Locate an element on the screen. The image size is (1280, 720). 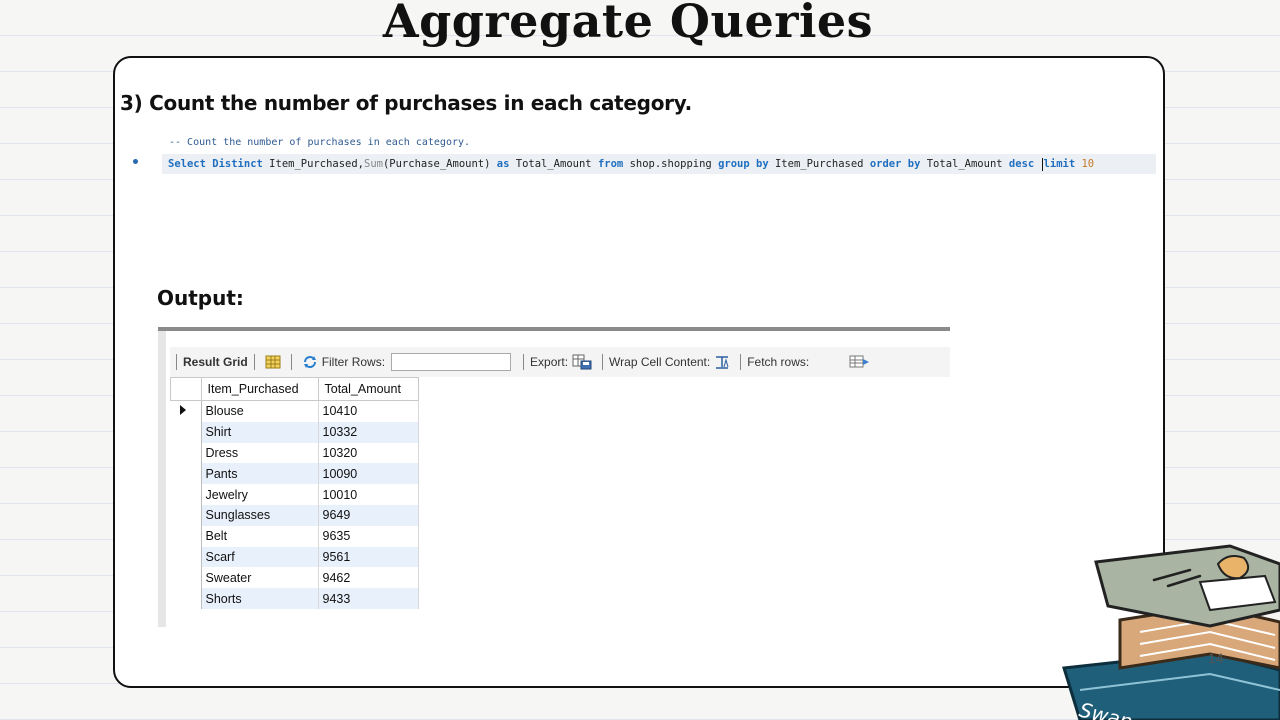
cell-total-amount: 10332 is located at coordinates (368, 432).